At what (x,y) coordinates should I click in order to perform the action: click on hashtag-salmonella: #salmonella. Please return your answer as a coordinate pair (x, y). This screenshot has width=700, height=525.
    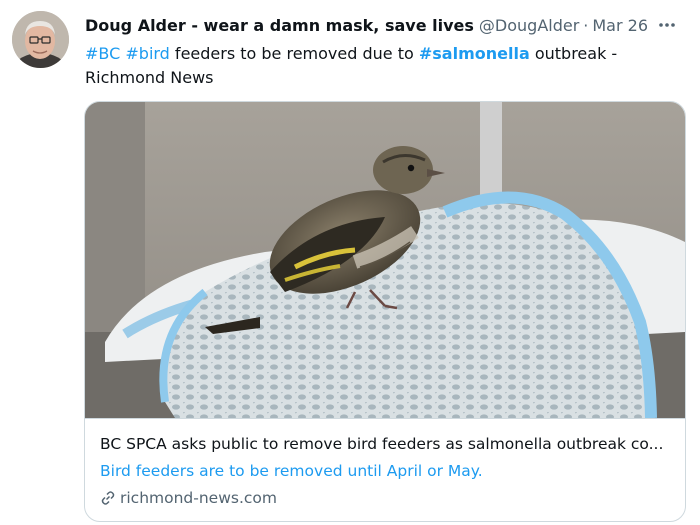
    Looking at the image, I should click on (474, 53).